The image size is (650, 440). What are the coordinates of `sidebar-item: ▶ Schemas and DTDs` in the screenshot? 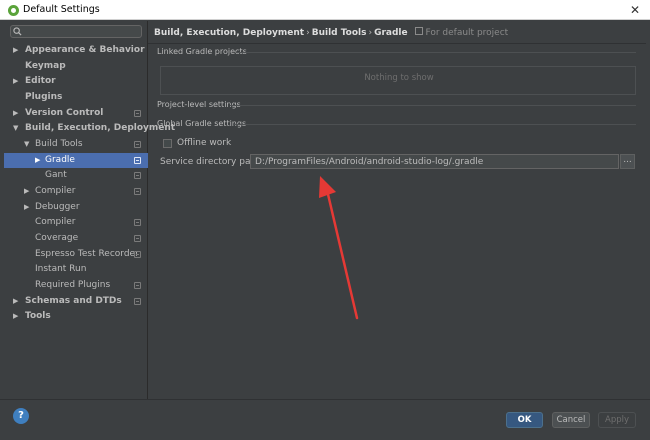 It's located at (76, 301).